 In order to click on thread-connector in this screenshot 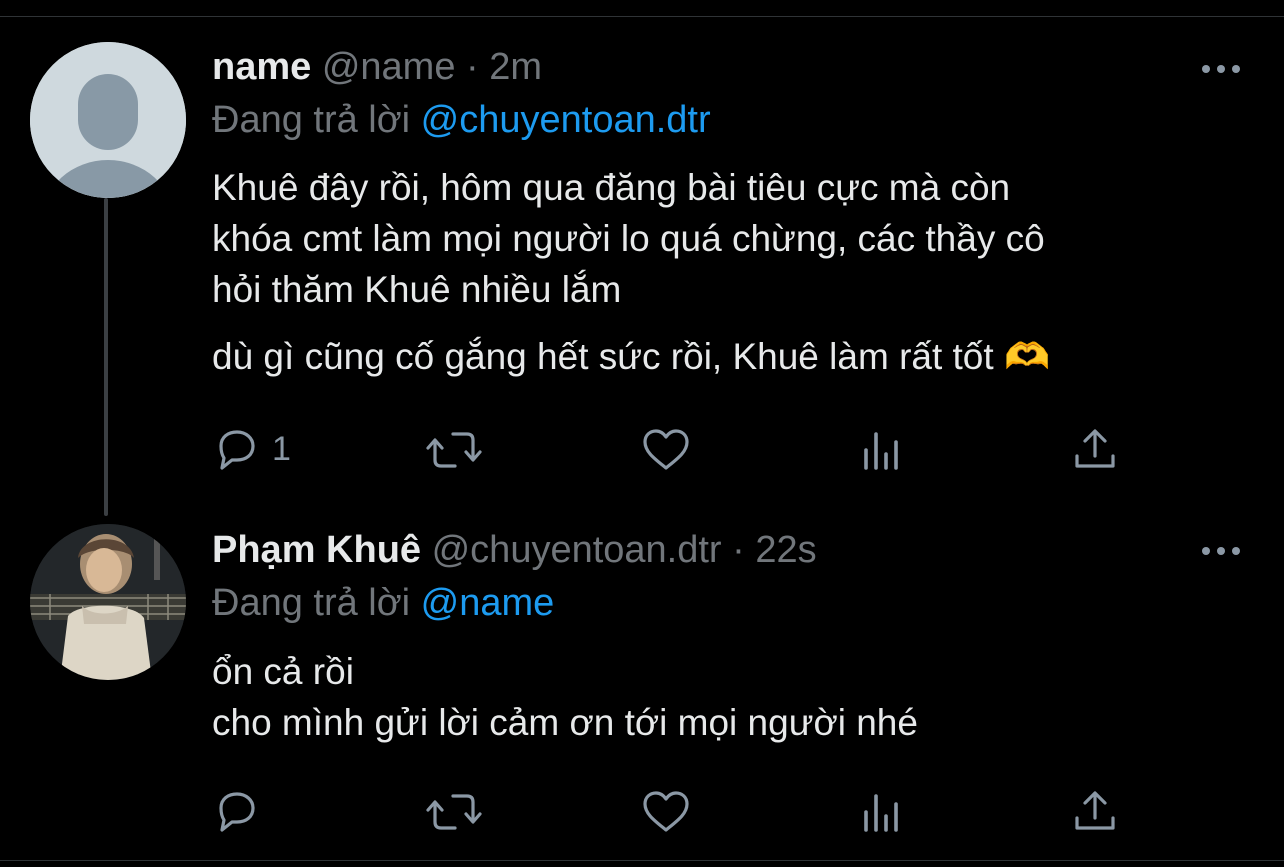, I will do `click(106, 357)`.